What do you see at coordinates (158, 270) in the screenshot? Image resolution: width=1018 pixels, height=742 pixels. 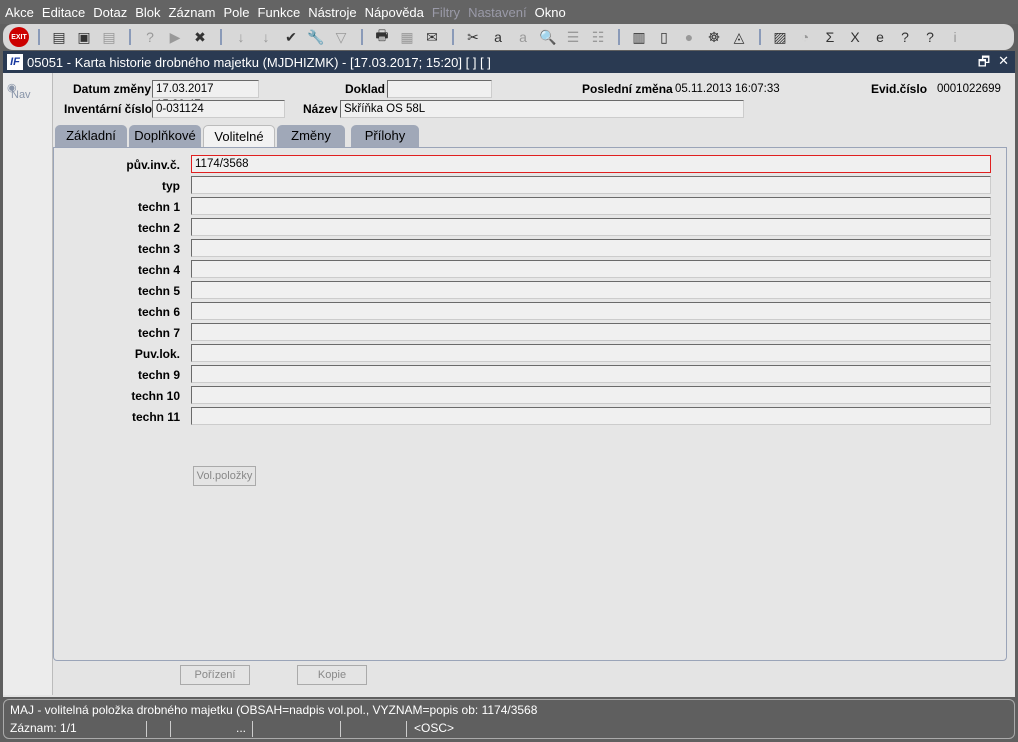 I see `field-label: techn 4` at bounding box center [158, 270].